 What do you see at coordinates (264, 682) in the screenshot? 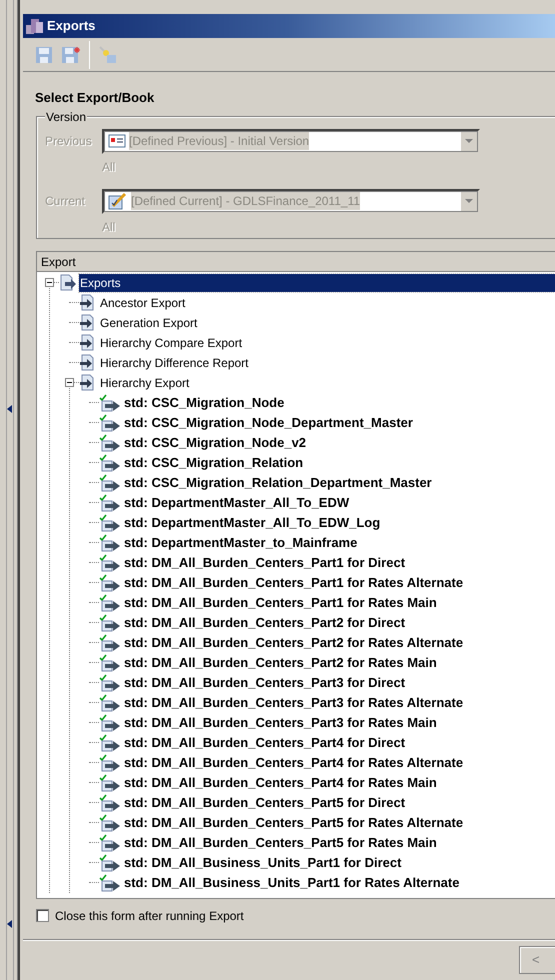
I see `tree-item: std: DM_All_Burden_Centers_Part3 for Direct` at bounding box center [264, 682].